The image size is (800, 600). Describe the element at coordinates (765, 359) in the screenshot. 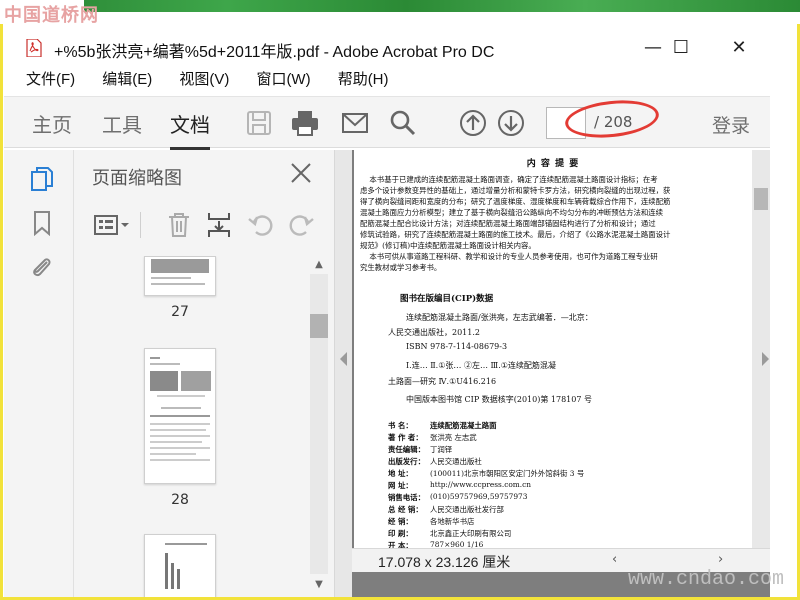

I see `right-panel-toggle-icon` at that location.